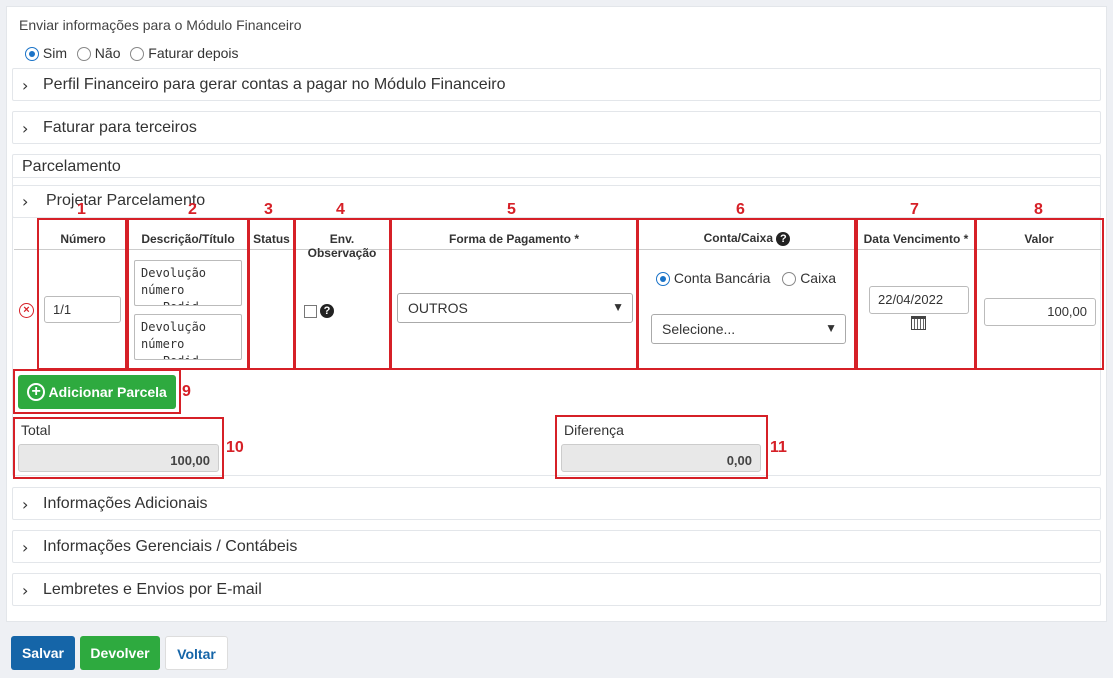 The width and height of the screenshot is (1113, 678). I want to click on voltar-button: Voltar, so click(196, 653).